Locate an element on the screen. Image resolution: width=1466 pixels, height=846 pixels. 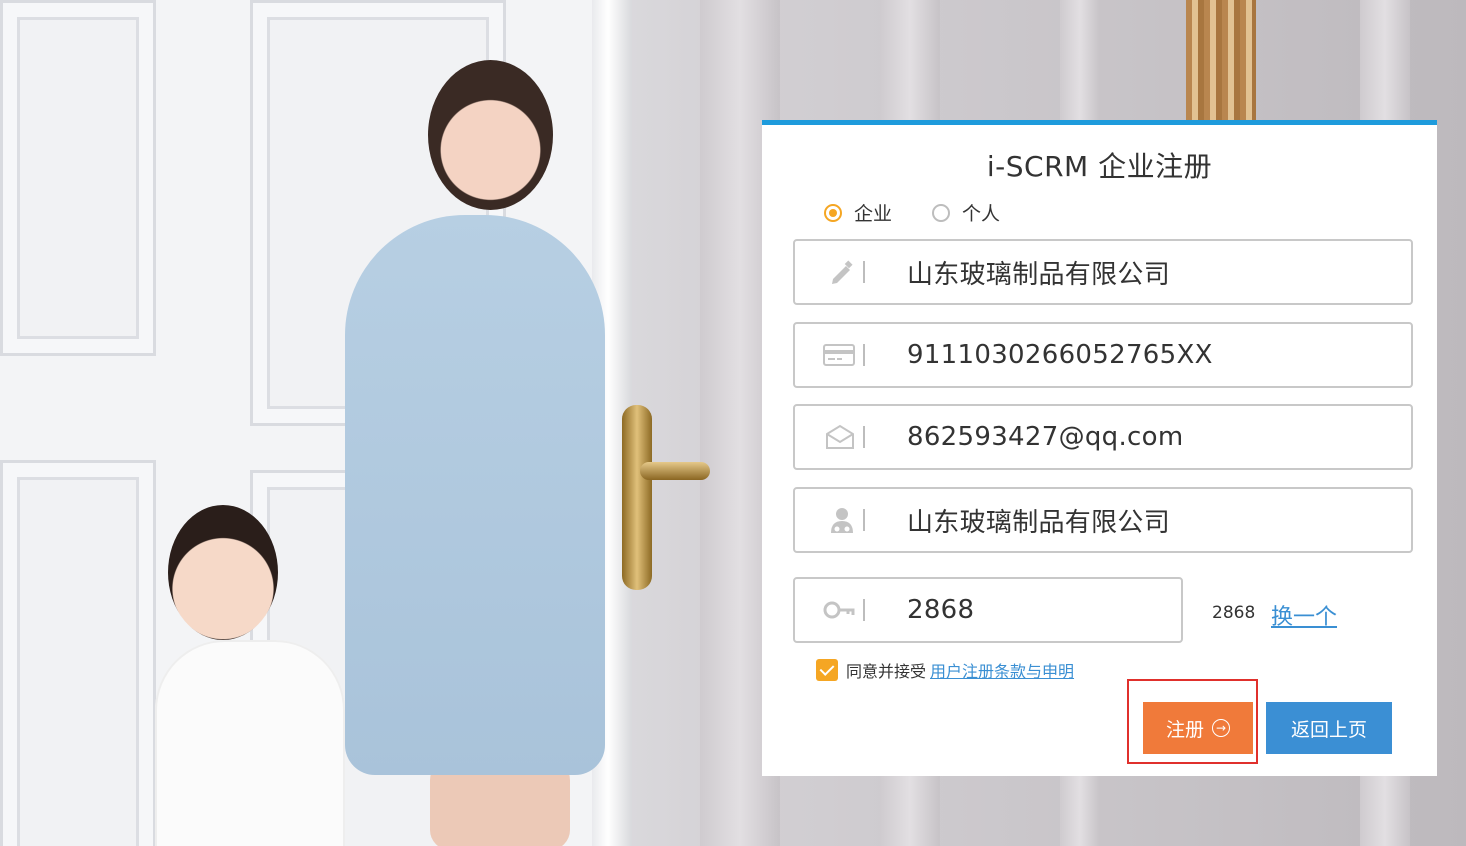
contact-input: 山东玻璃制品有限公司 is located at coordinates (1038, 520).